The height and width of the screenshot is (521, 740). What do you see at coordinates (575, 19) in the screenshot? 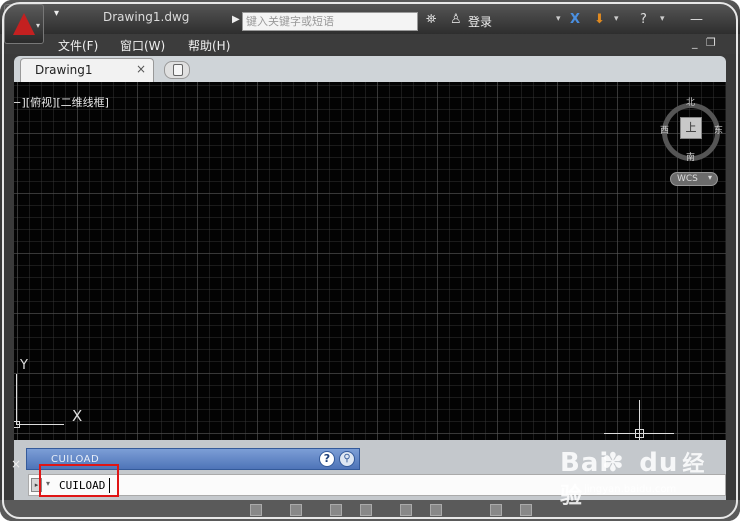
I see `exchange-icon: X` at bounding box center [575, 19].